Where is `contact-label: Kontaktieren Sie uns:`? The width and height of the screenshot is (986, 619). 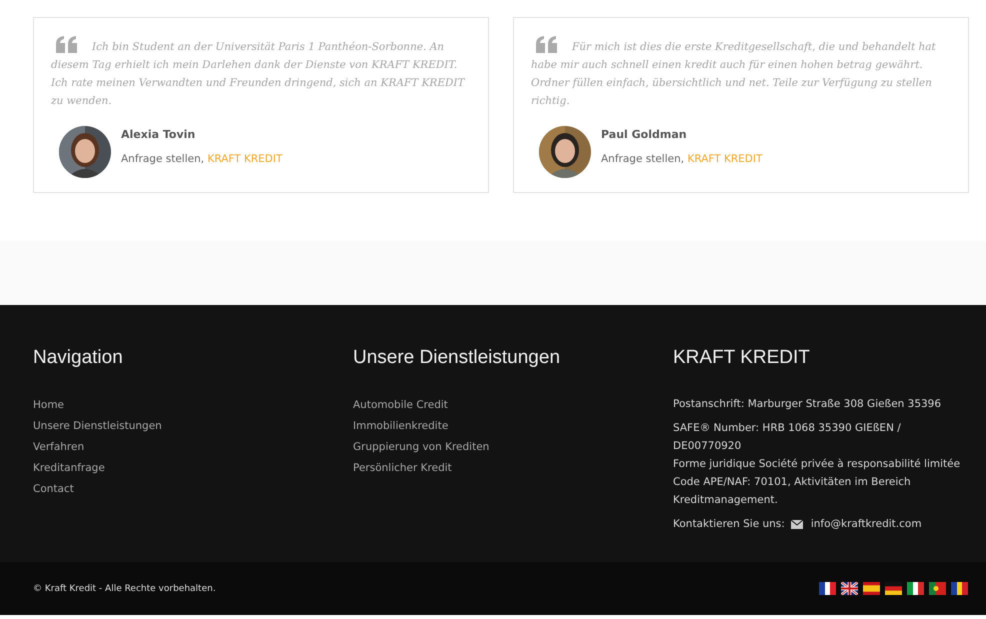 contact-label: Kontaktieren Sie uns: is located at coordinates (729, 524).